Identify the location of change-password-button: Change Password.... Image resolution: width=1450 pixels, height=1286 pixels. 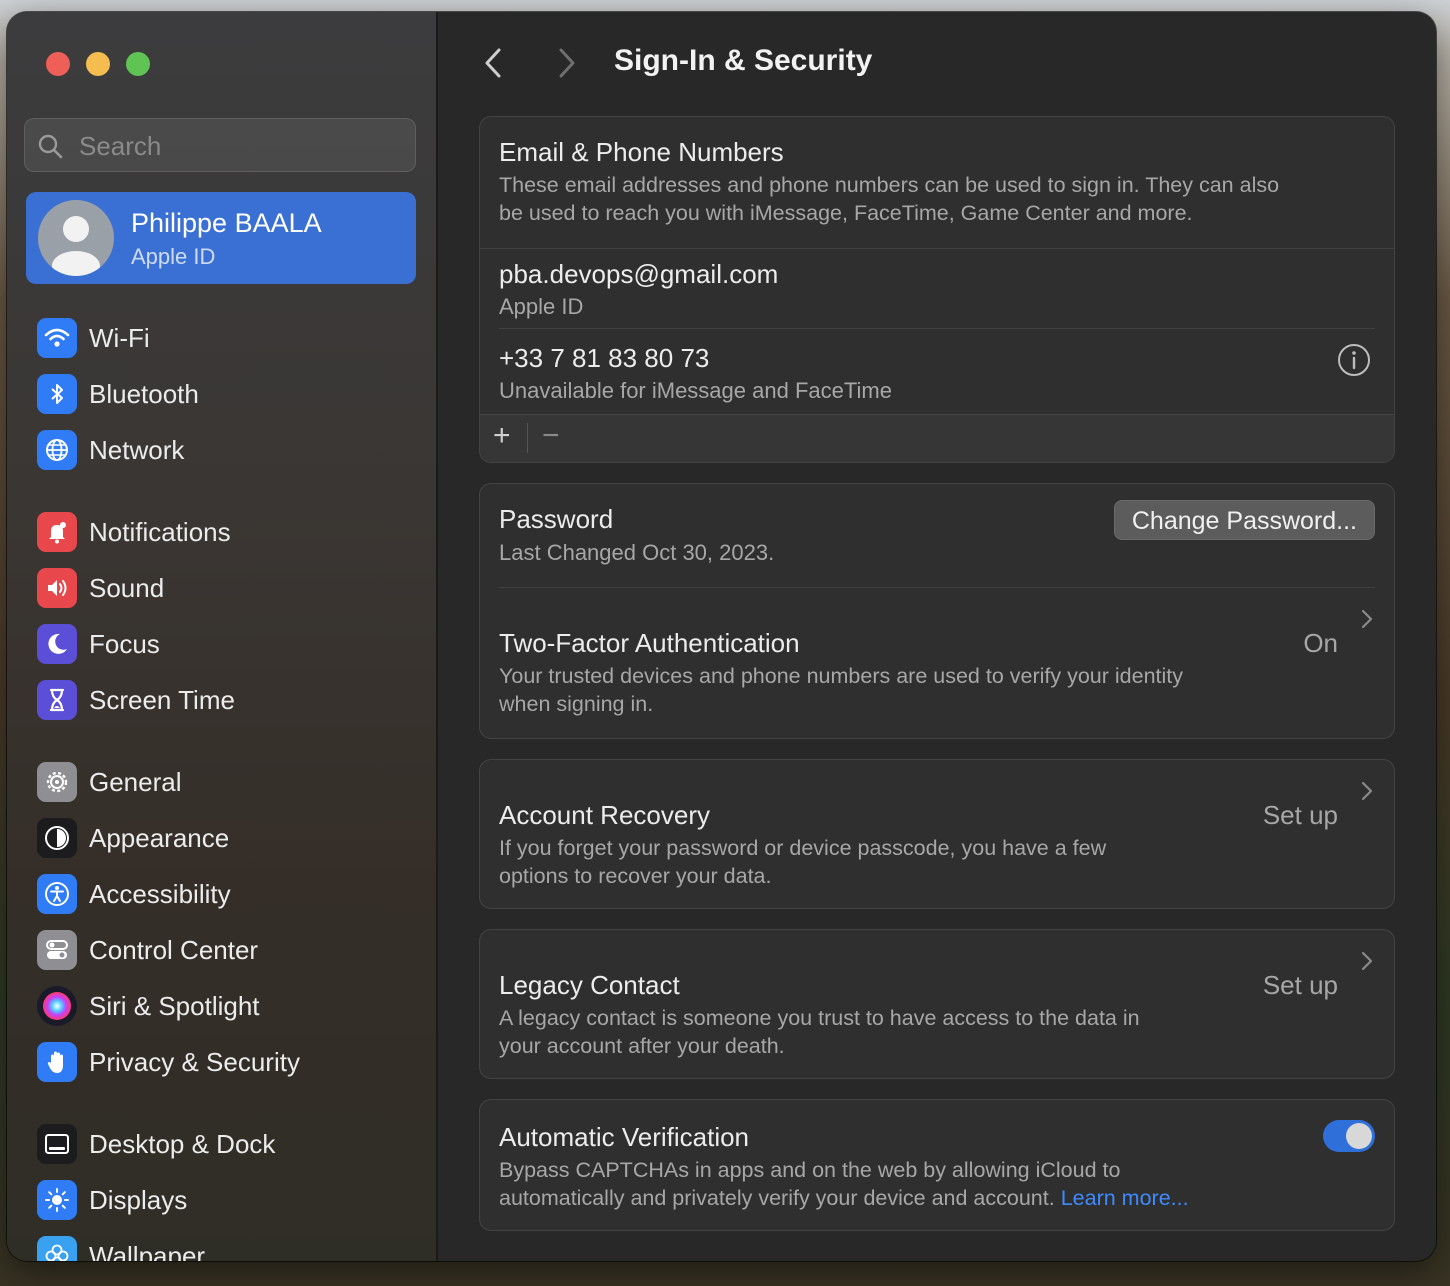
(1244, 520).